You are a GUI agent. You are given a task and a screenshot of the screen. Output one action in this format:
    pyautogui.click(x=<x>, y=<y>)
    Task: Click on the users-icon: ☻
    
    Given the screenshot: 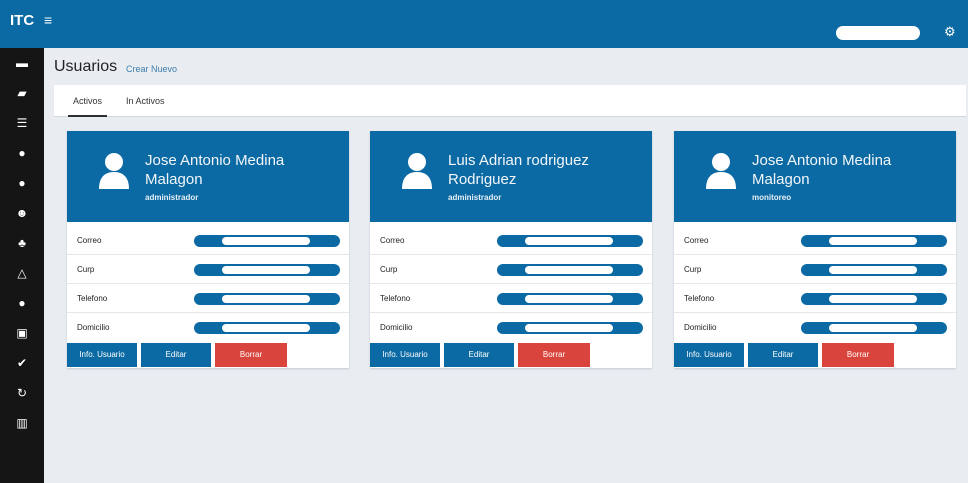 What is the action you would take?
    pyautogui.click(x=22, y=213)
    